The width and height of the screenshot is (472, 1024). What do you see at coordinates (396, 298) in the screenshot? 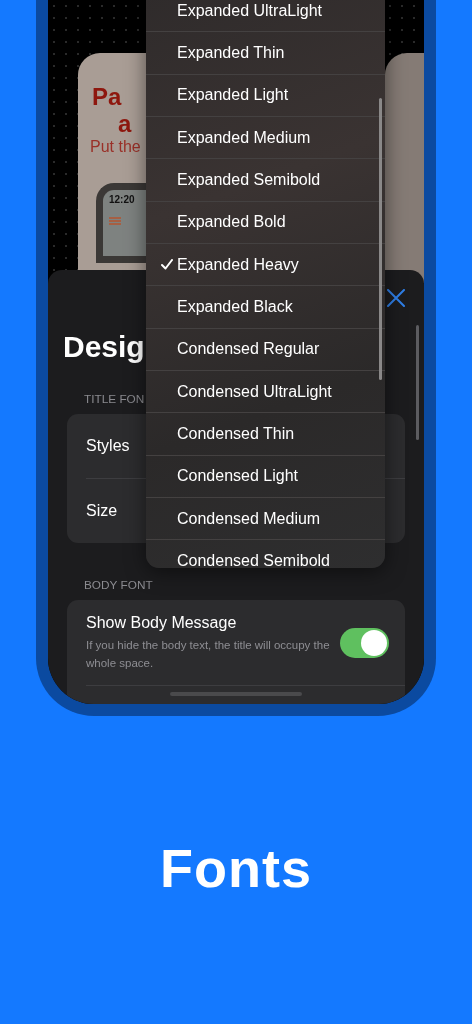
I see `close-button` at bounding box center [396, 298].